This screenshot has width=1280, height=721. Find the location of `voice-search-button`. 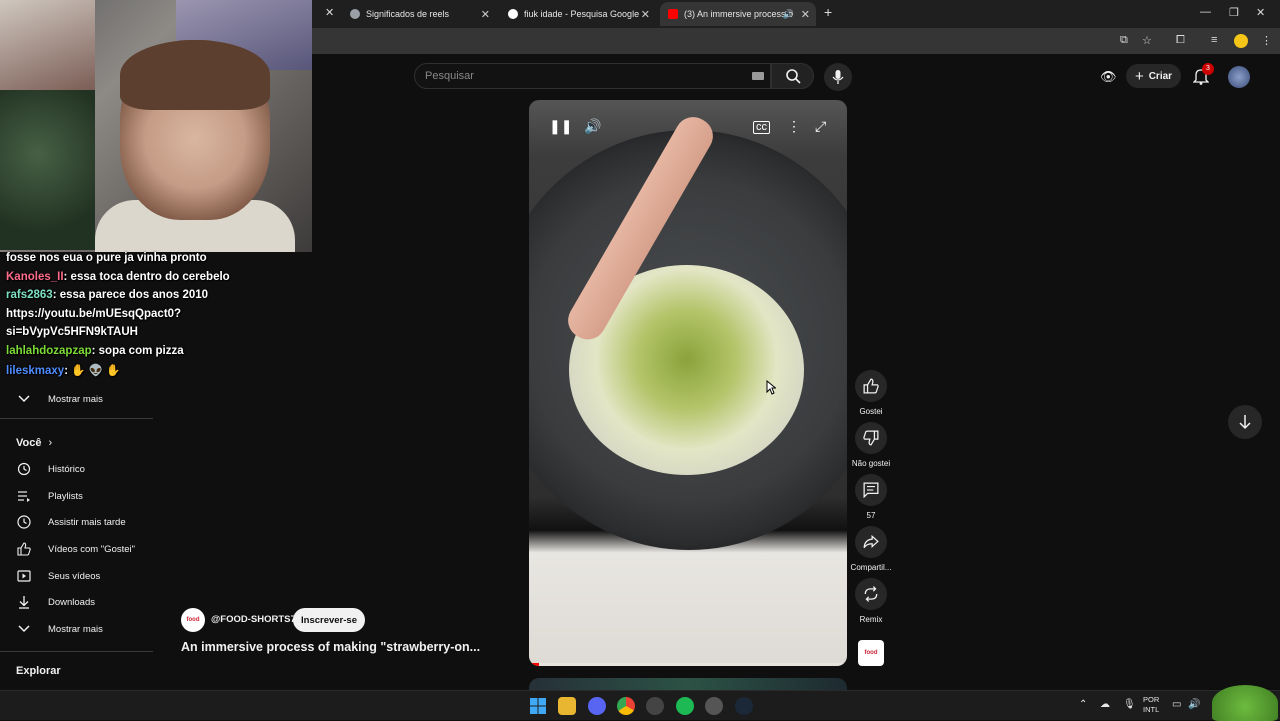

voice-search-button is located at coordinates (838, 77).